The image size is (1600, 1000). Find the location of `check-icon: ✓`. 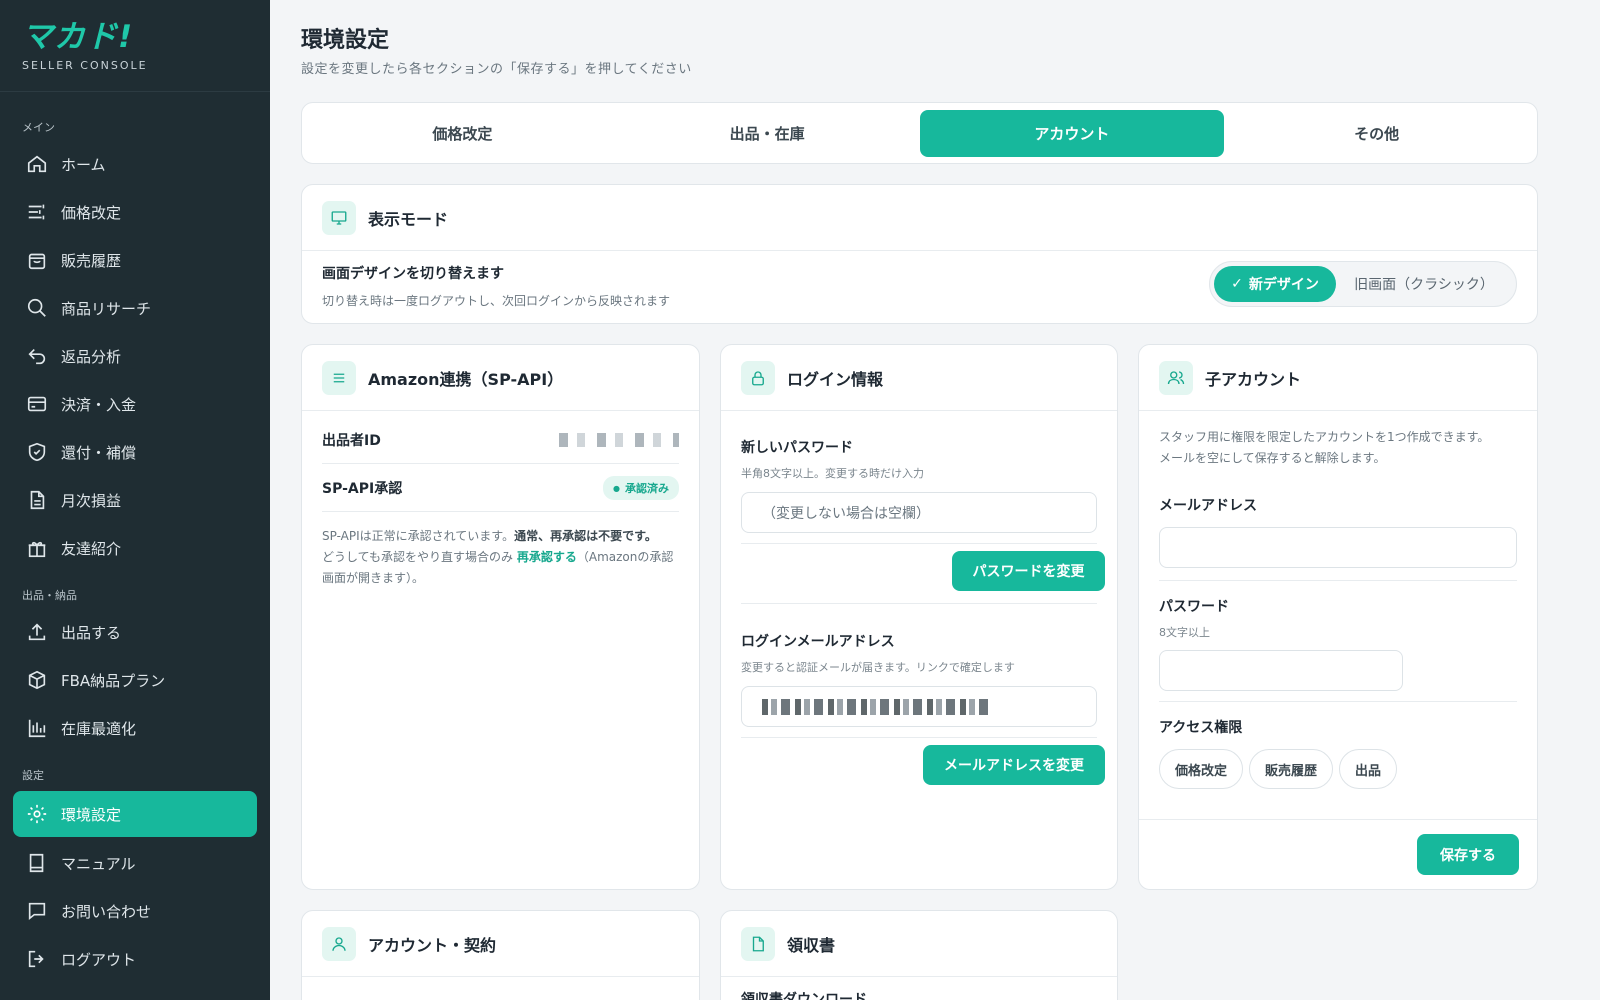

check-icon: ✓ is located at coordinates (1237, 284).